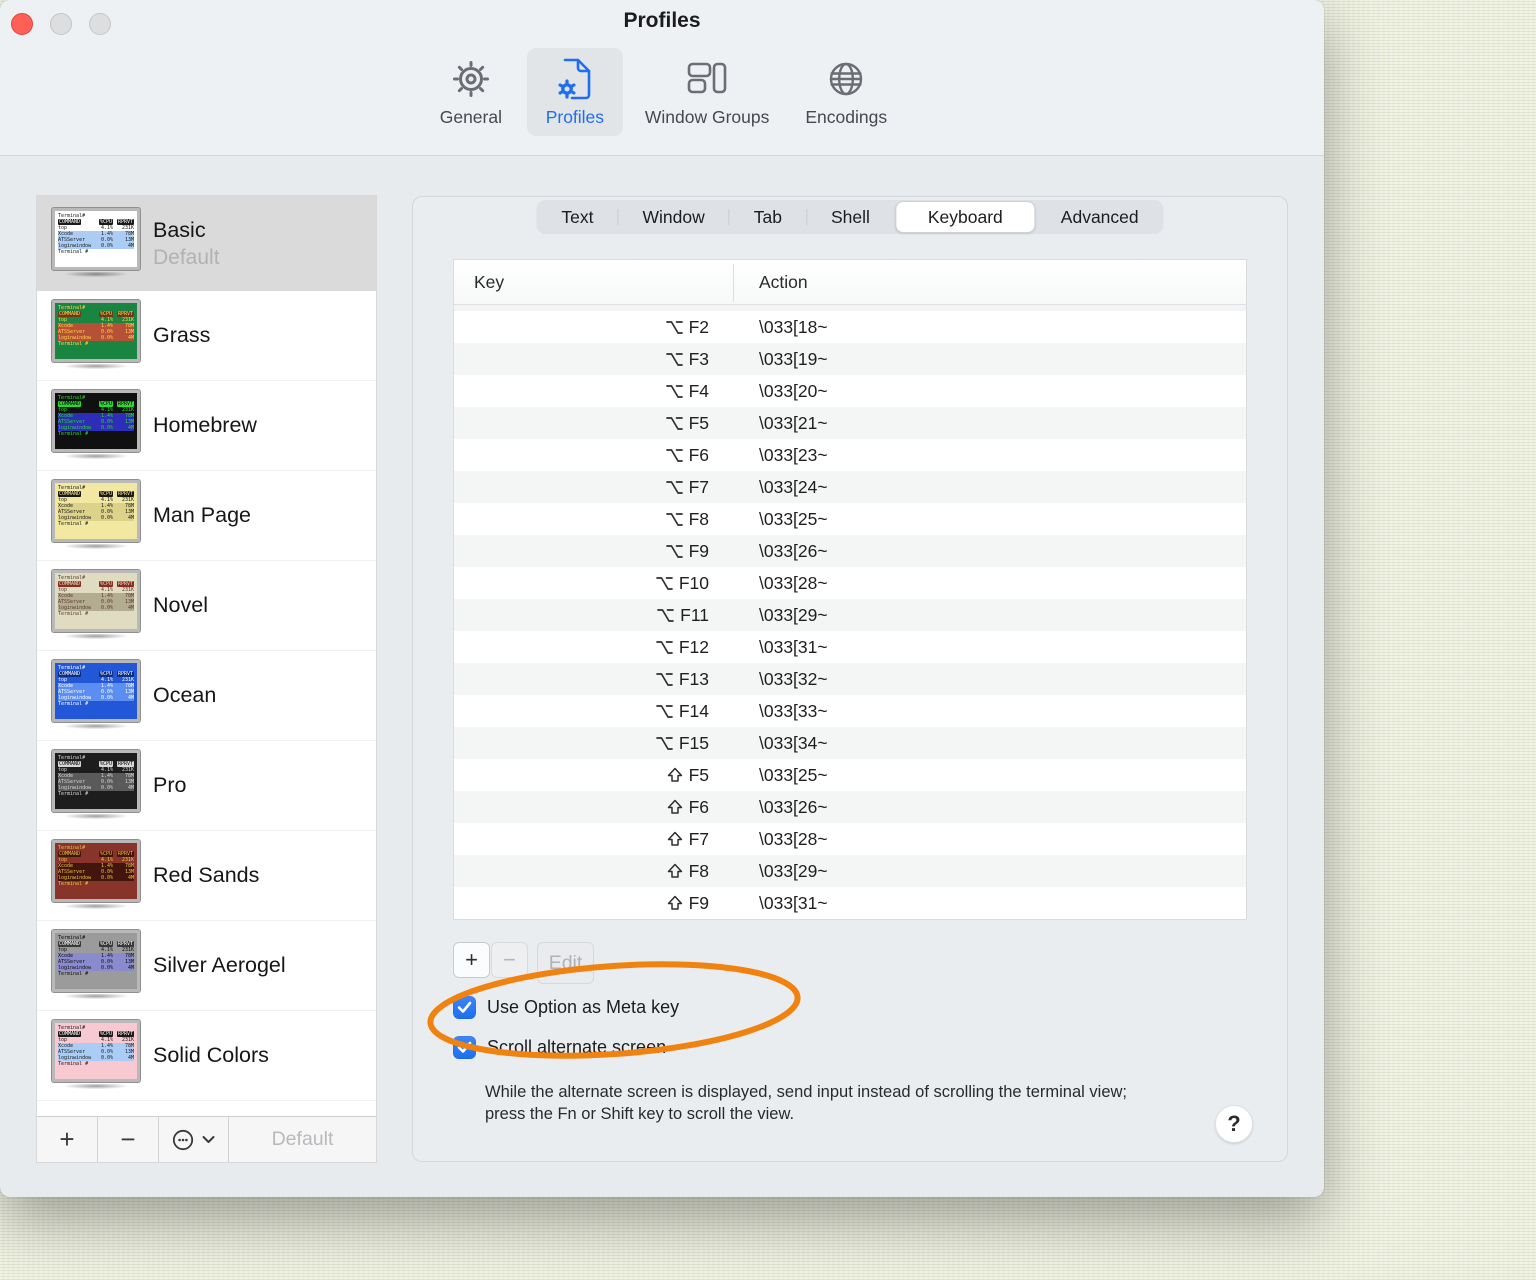 This screenshot has width=1536, height=1280. I want to click on table-row: F12 \033[31~, so click(850, 647).